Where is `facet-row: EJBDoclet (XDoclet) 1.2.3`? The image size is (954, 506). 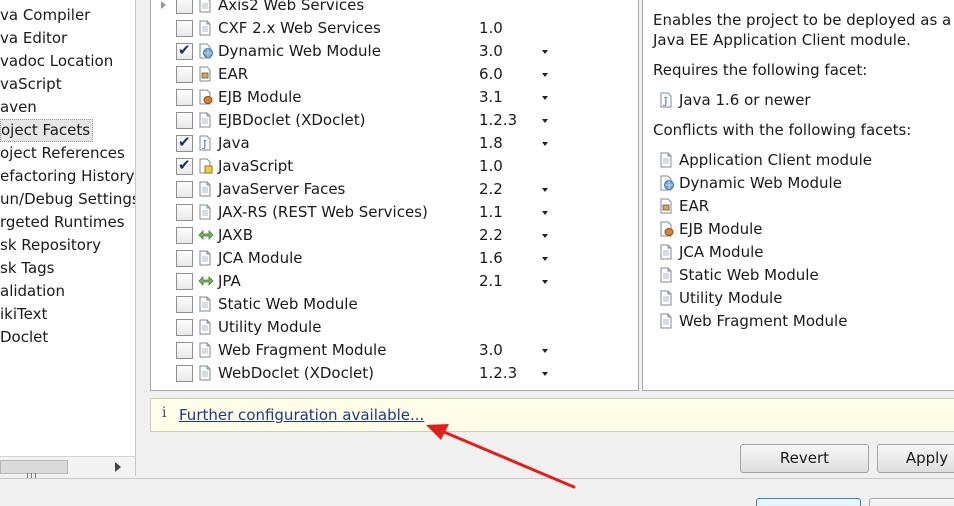
facet-row: EJBDoclet (XDoclet) 1.2.3 is located at coordinates (394, 120).